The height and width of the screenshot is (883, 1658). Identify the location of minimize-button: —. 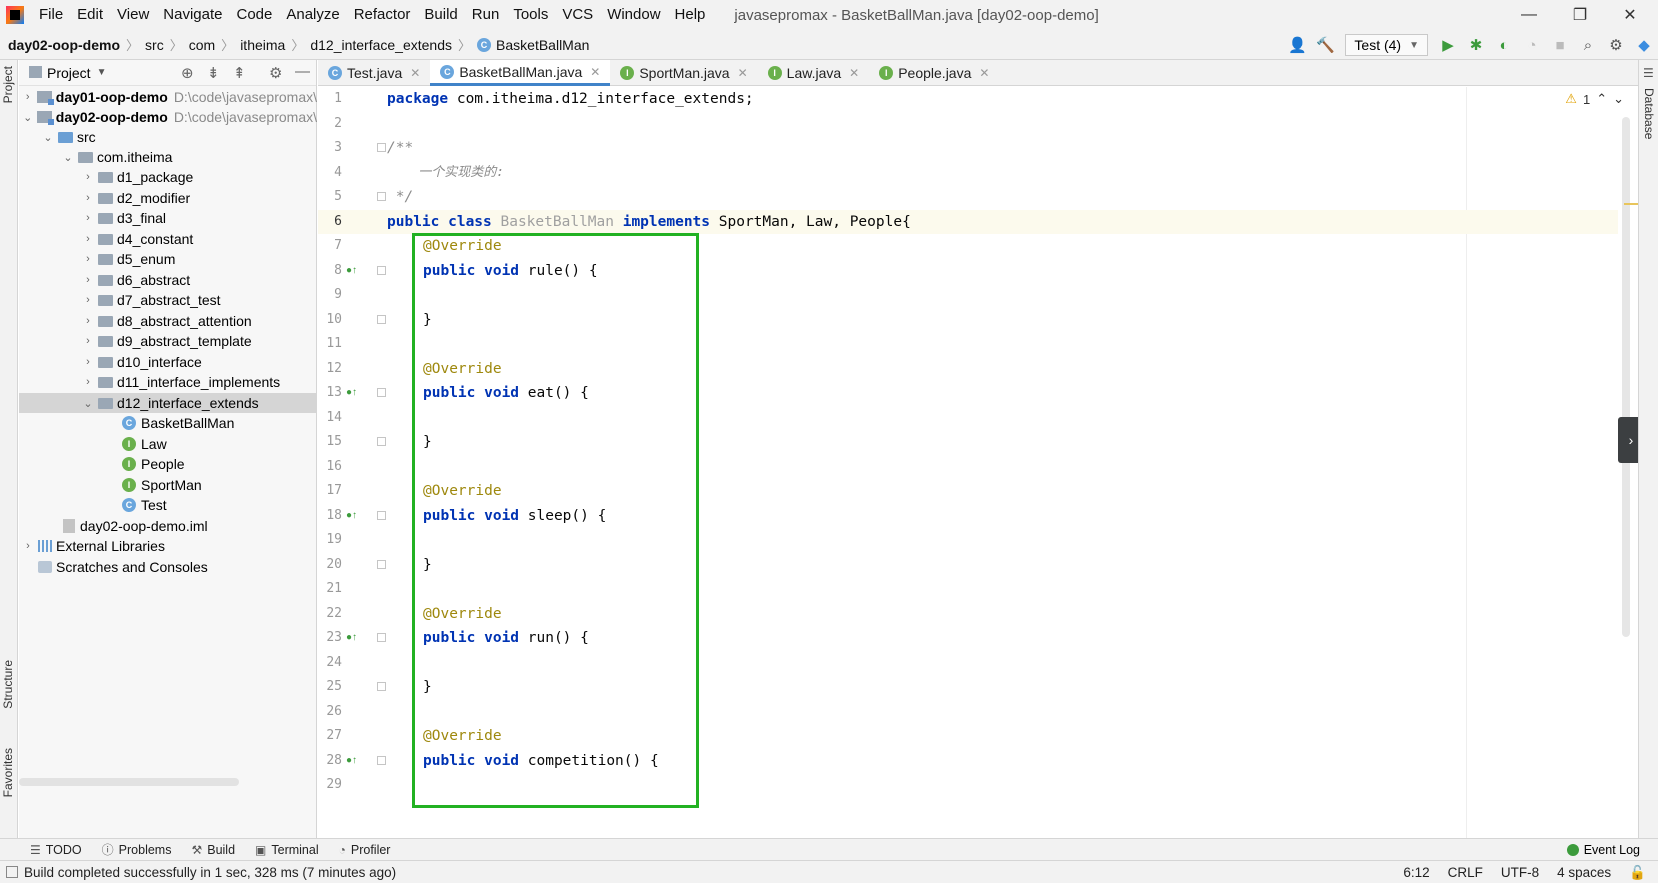
(1529, 15).